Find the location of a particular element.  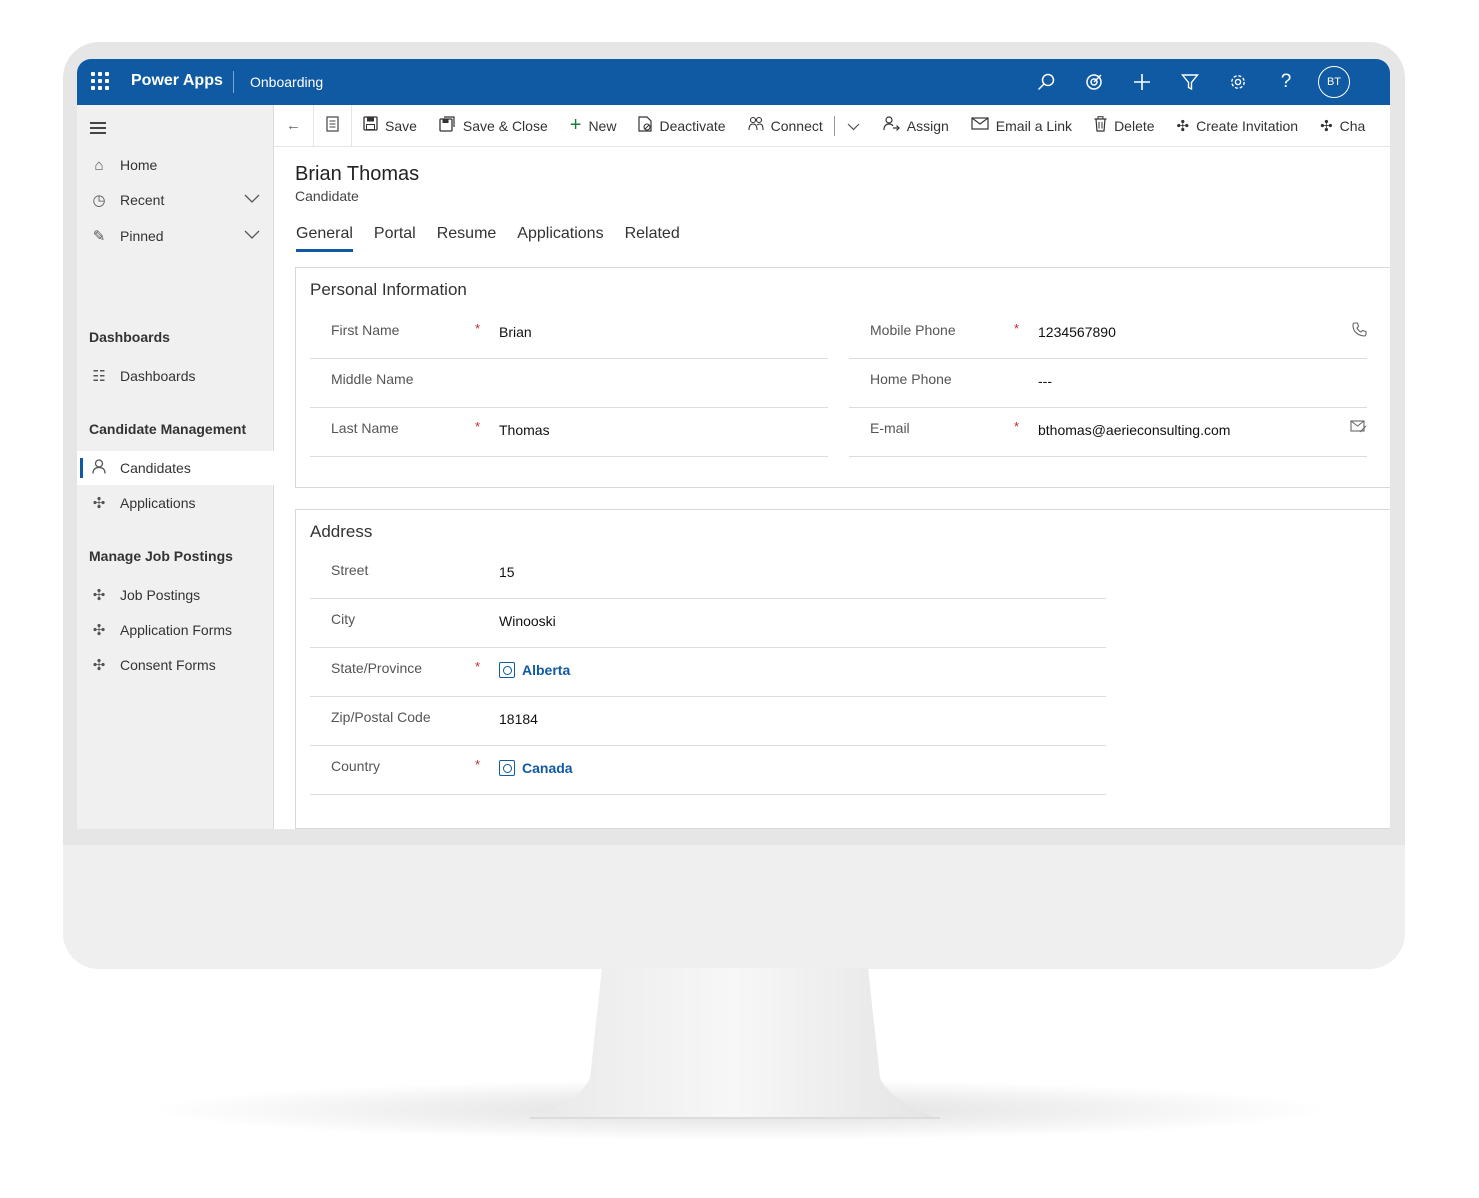

section-title: Address is located at coordinates (341, 531).